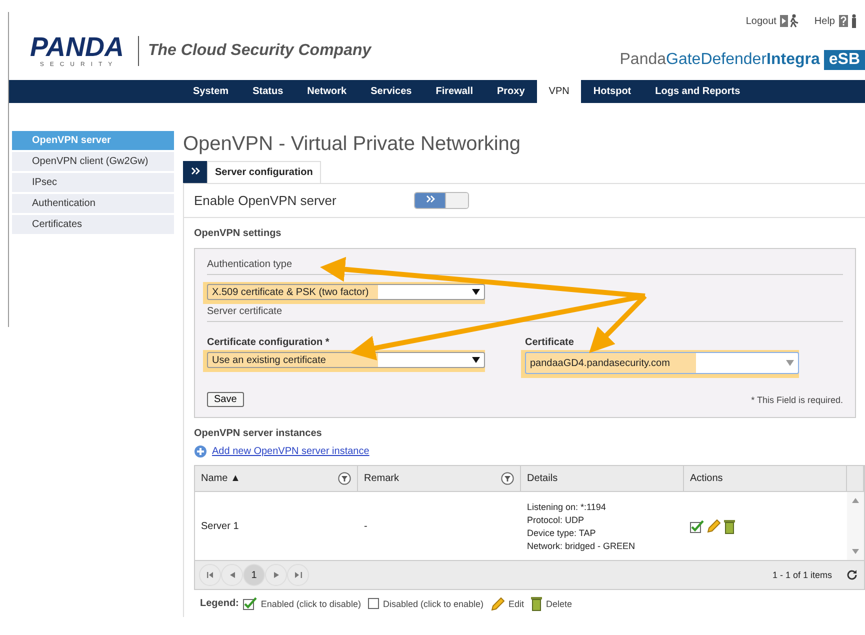 The height and width of the screenshot is (635, 865). I want to click on field-label: Certificate configuration *, so click(268, 342).